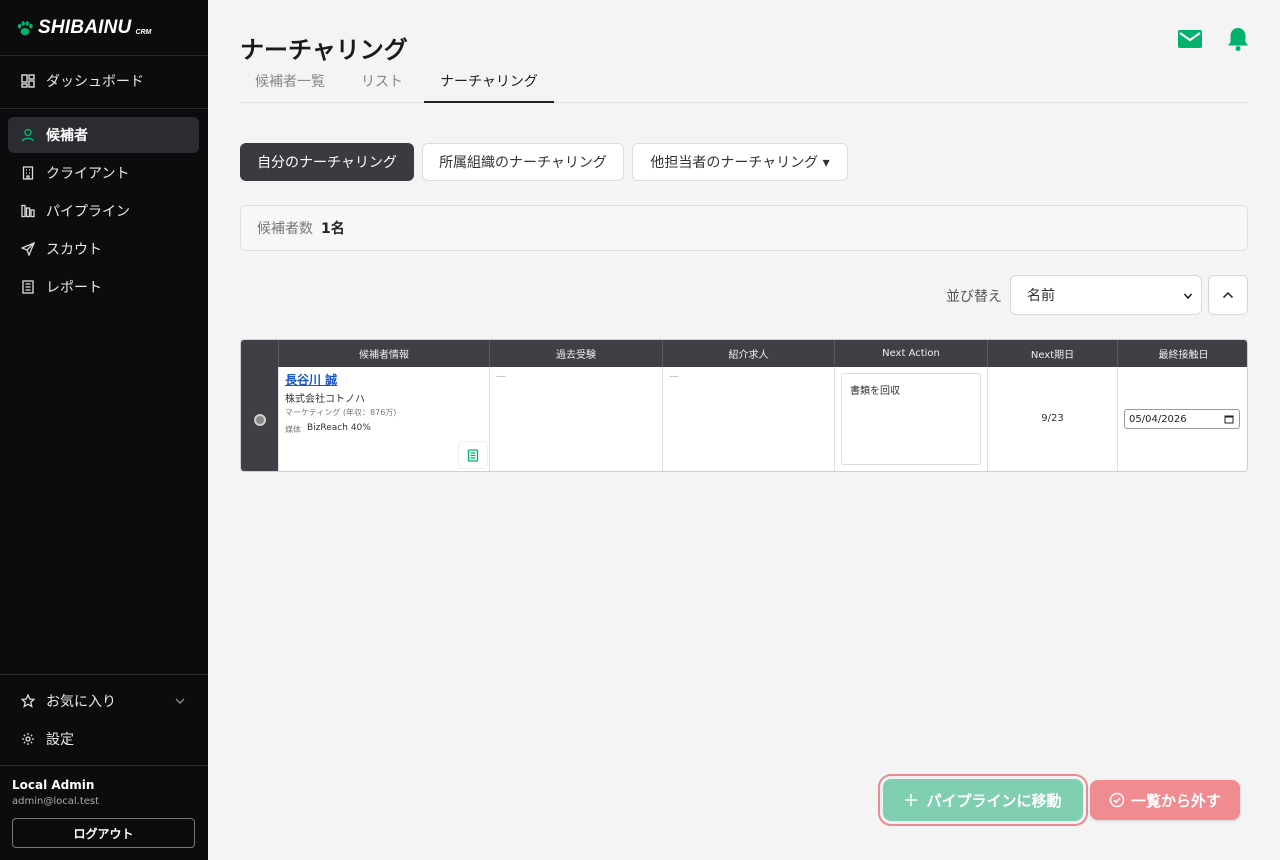 Image resolution: width=1280 pixels, height=860 pixels. I want to click on table-header-select, so click(260, 353).